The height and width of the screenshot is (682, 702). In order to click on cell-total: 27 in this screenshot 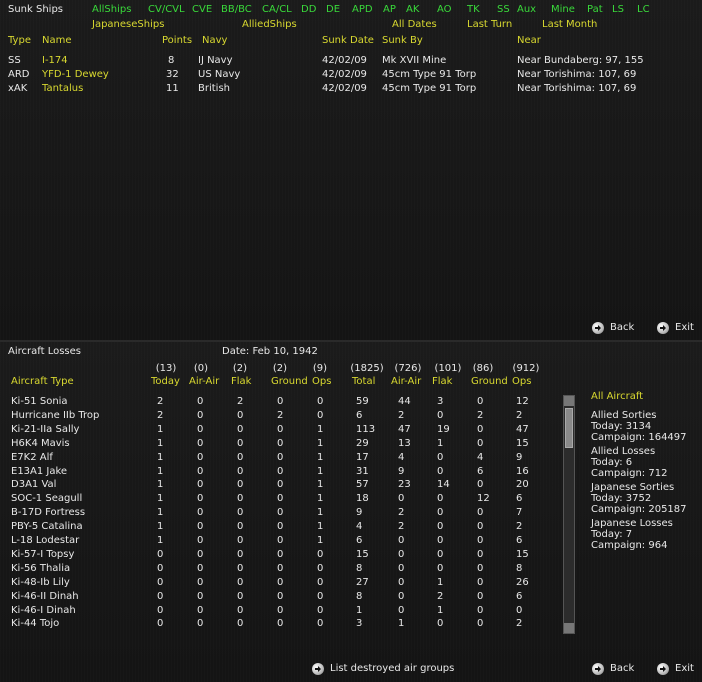, I will do `click(362, 582)`.